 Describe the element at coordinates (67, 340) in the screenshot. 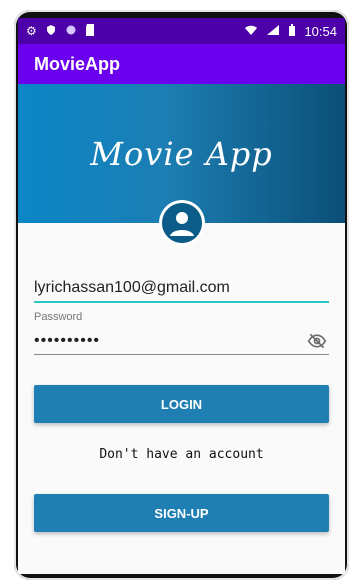

I see `password-value: ••••••••••` at that location.